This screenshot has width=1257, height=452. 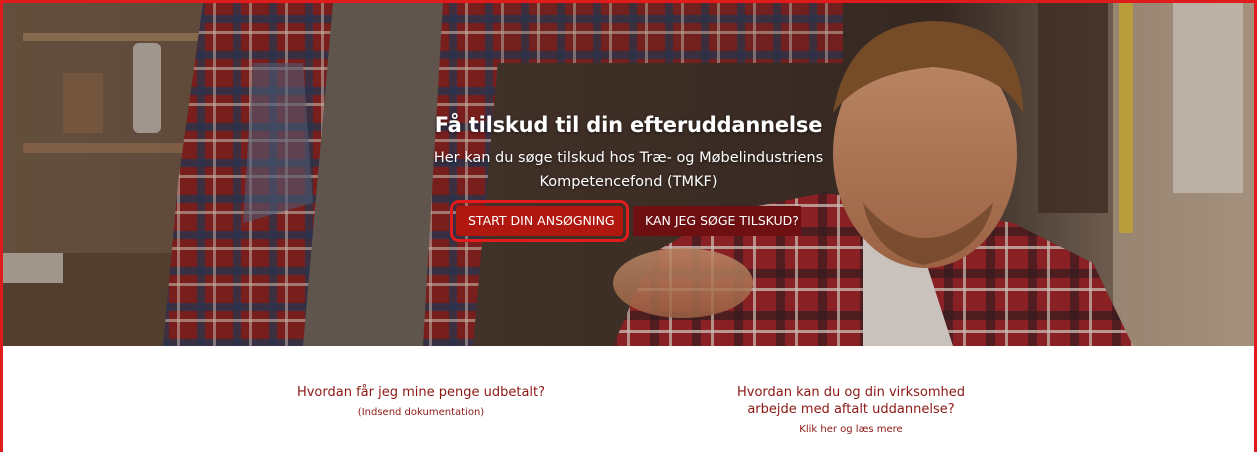 I want to click on read-more-link: Klik her og læs mere, so click(x=851, y=430).